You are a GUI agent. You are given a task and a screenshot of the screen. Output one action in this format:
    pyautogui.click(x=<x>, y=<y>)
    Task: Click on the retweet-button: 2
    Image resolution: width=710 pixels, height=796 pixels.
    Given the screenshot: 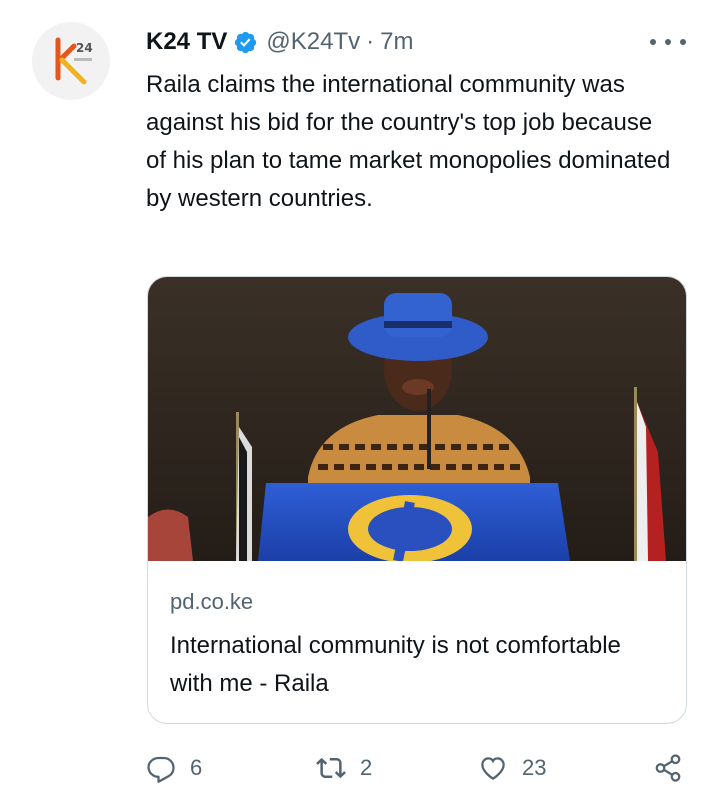 What is the action you would take?
    pyautogui.click(x=344, y=768)
    